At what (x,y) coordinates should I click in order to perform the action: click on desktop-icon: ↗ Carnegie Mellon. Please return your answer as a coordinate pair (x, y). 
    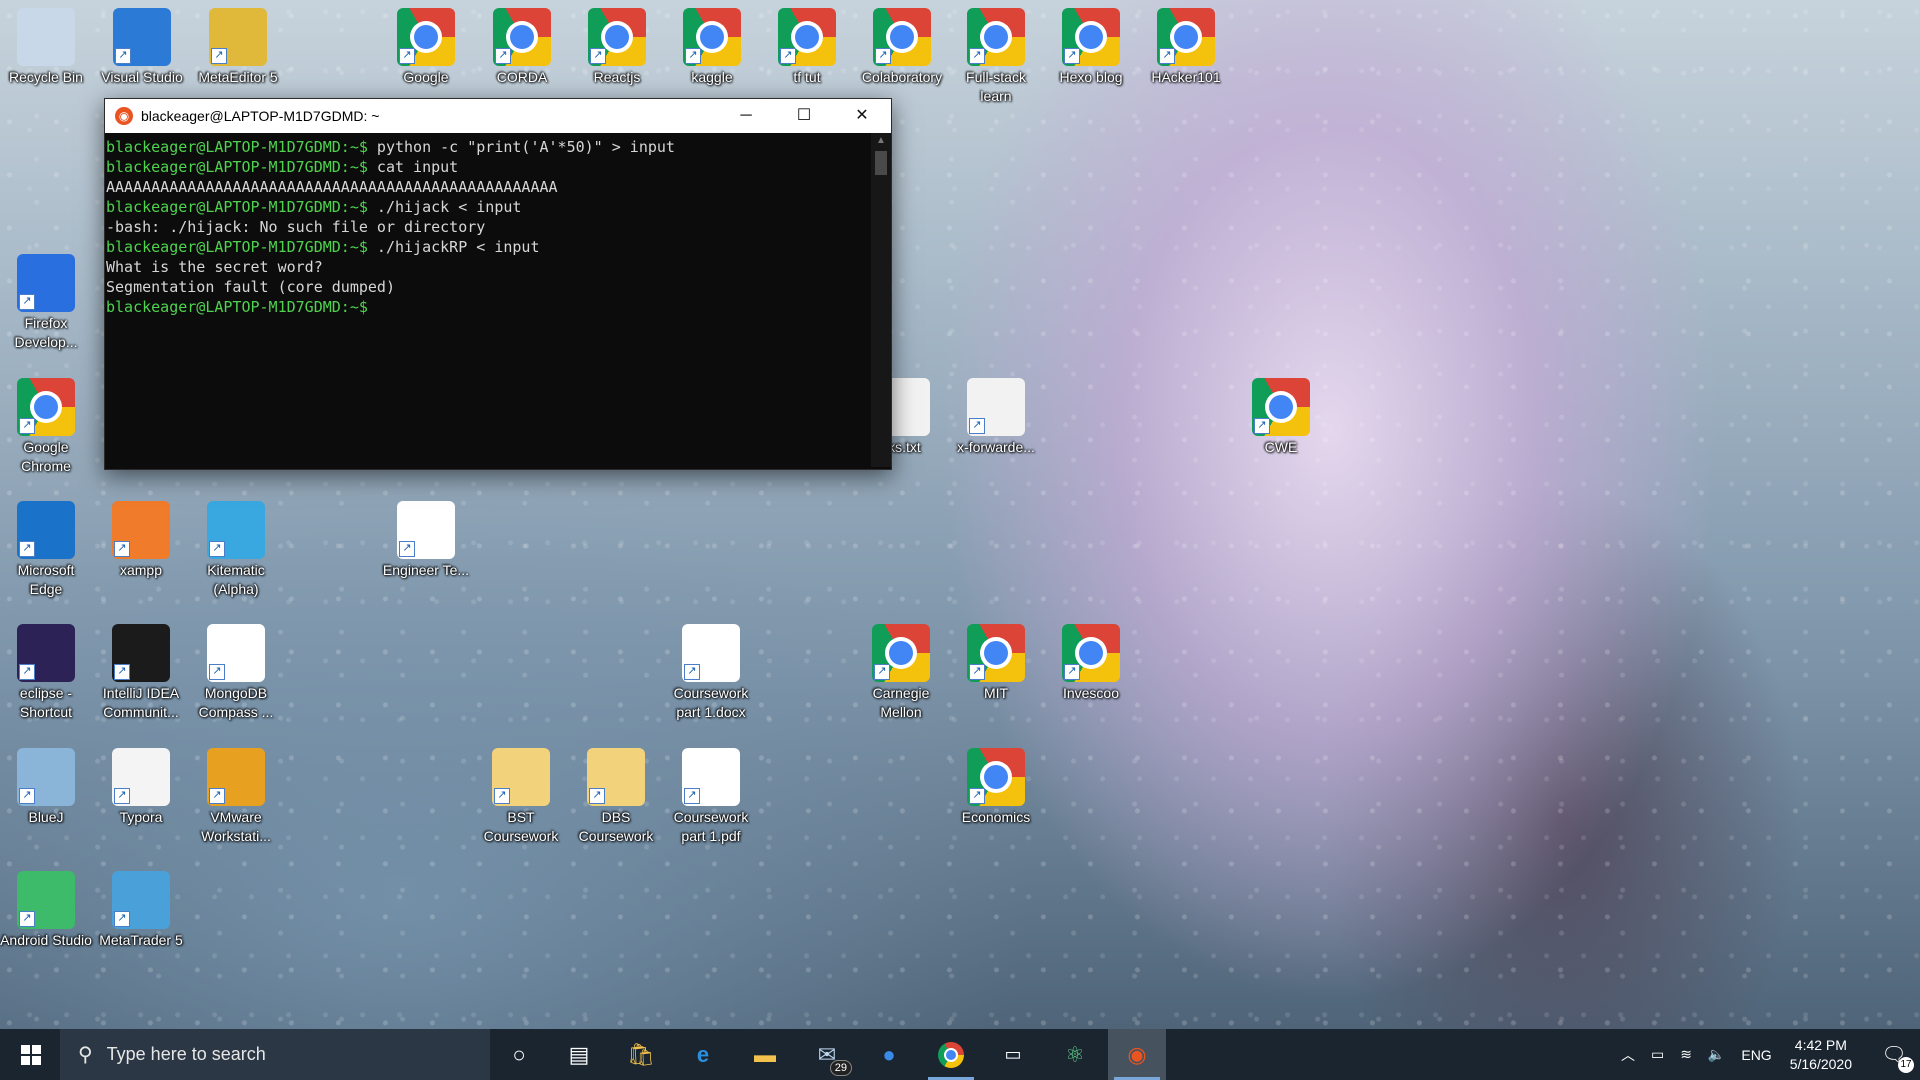
    Looking at the image, I should click on (901, 673).